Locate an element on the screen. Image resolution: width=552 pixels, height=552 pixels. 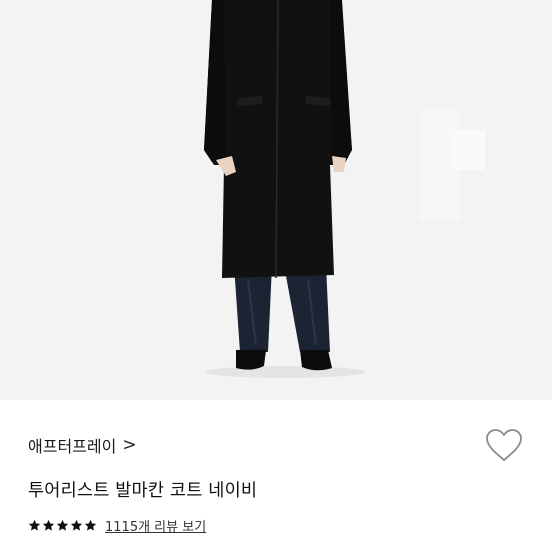
heart-outline-icon is located at coordinates (504, 445).